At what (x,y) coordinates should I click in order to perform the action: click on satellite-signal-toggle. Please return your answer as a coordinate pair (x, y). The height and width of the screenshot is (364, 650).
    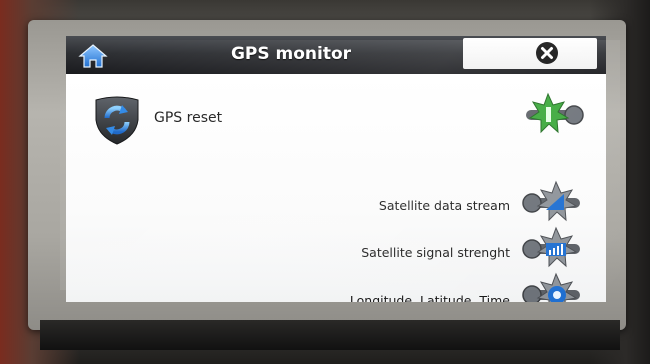
    Looking at the image, I should click on (553, 249).